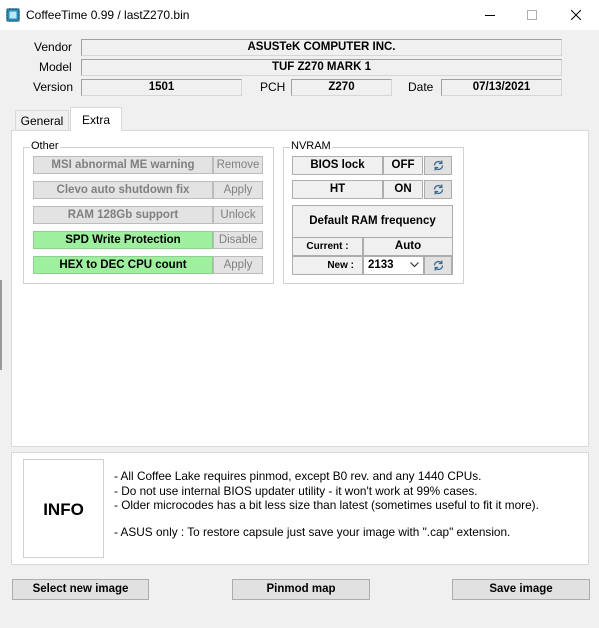 The width and height of the screenshot is (599, 628). What do you see at coordinates (123, 240) in the screenshot?
I see `spd-write-protection-option: SPD Write Protection` at bounding box center [123, 240].